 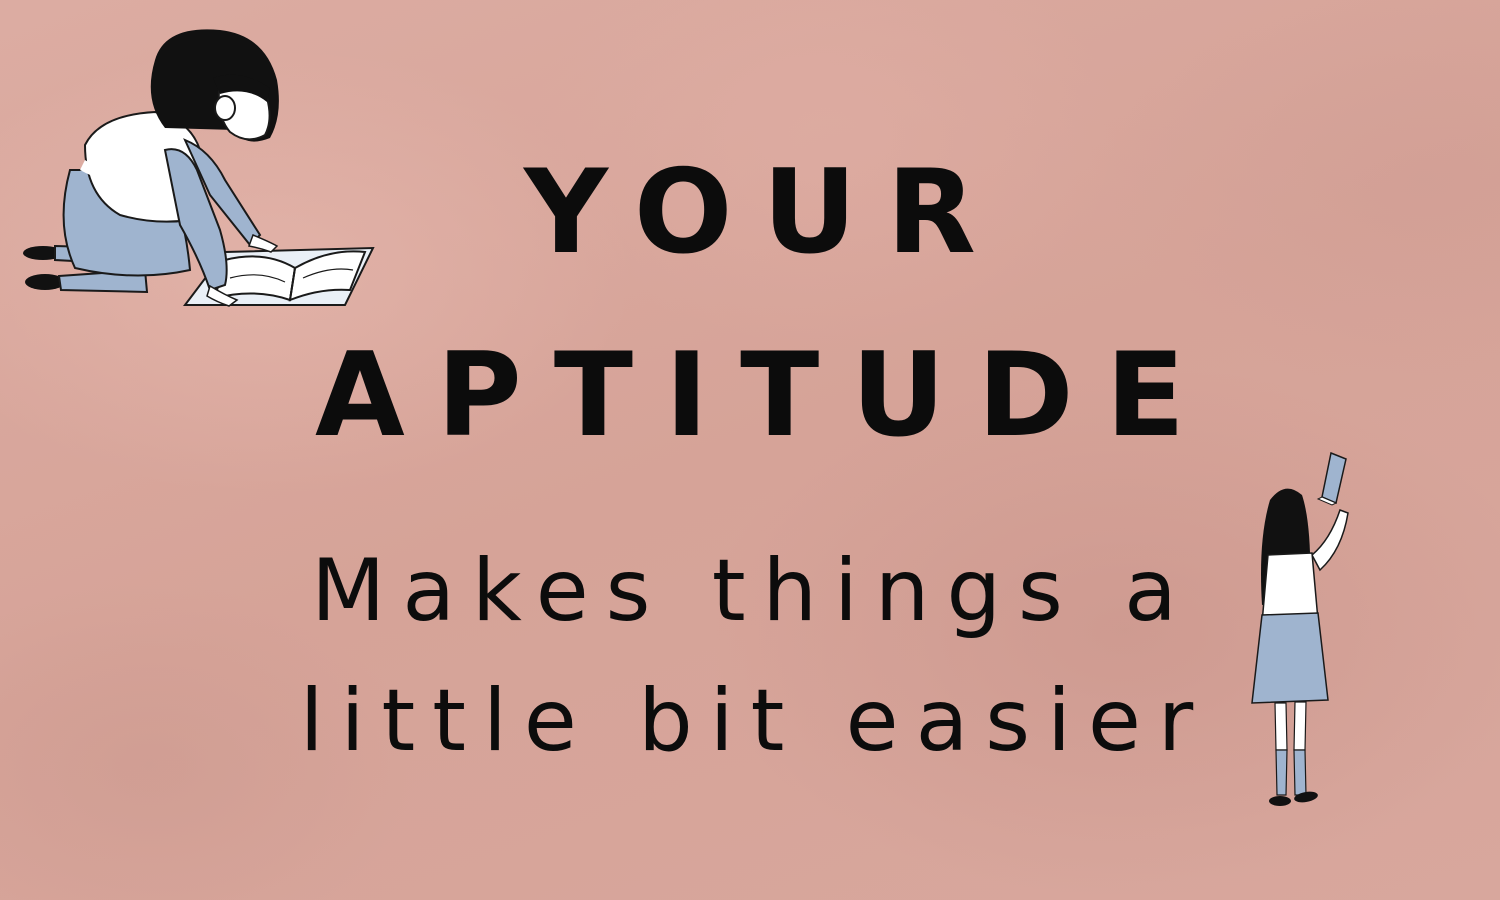 I want to click on subline-line-2: little bit easier, so click(x=755, y=721).